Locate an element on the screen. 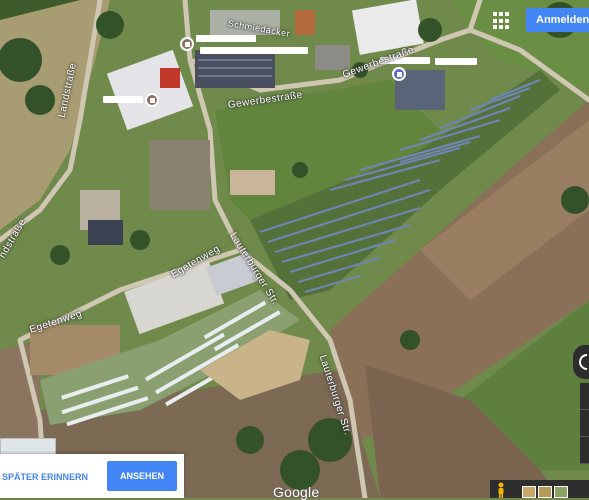  poi-marker-civic is located at coordinates (399, 74).